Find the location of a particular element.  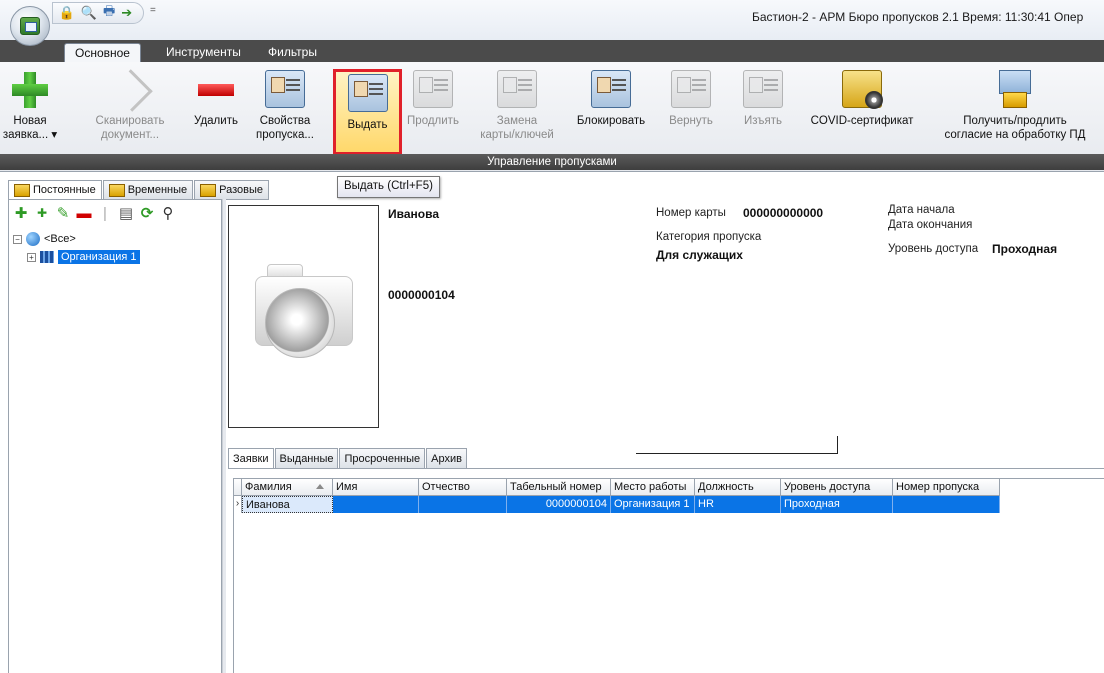

panel-splitter is located at coordinates (224, 436).